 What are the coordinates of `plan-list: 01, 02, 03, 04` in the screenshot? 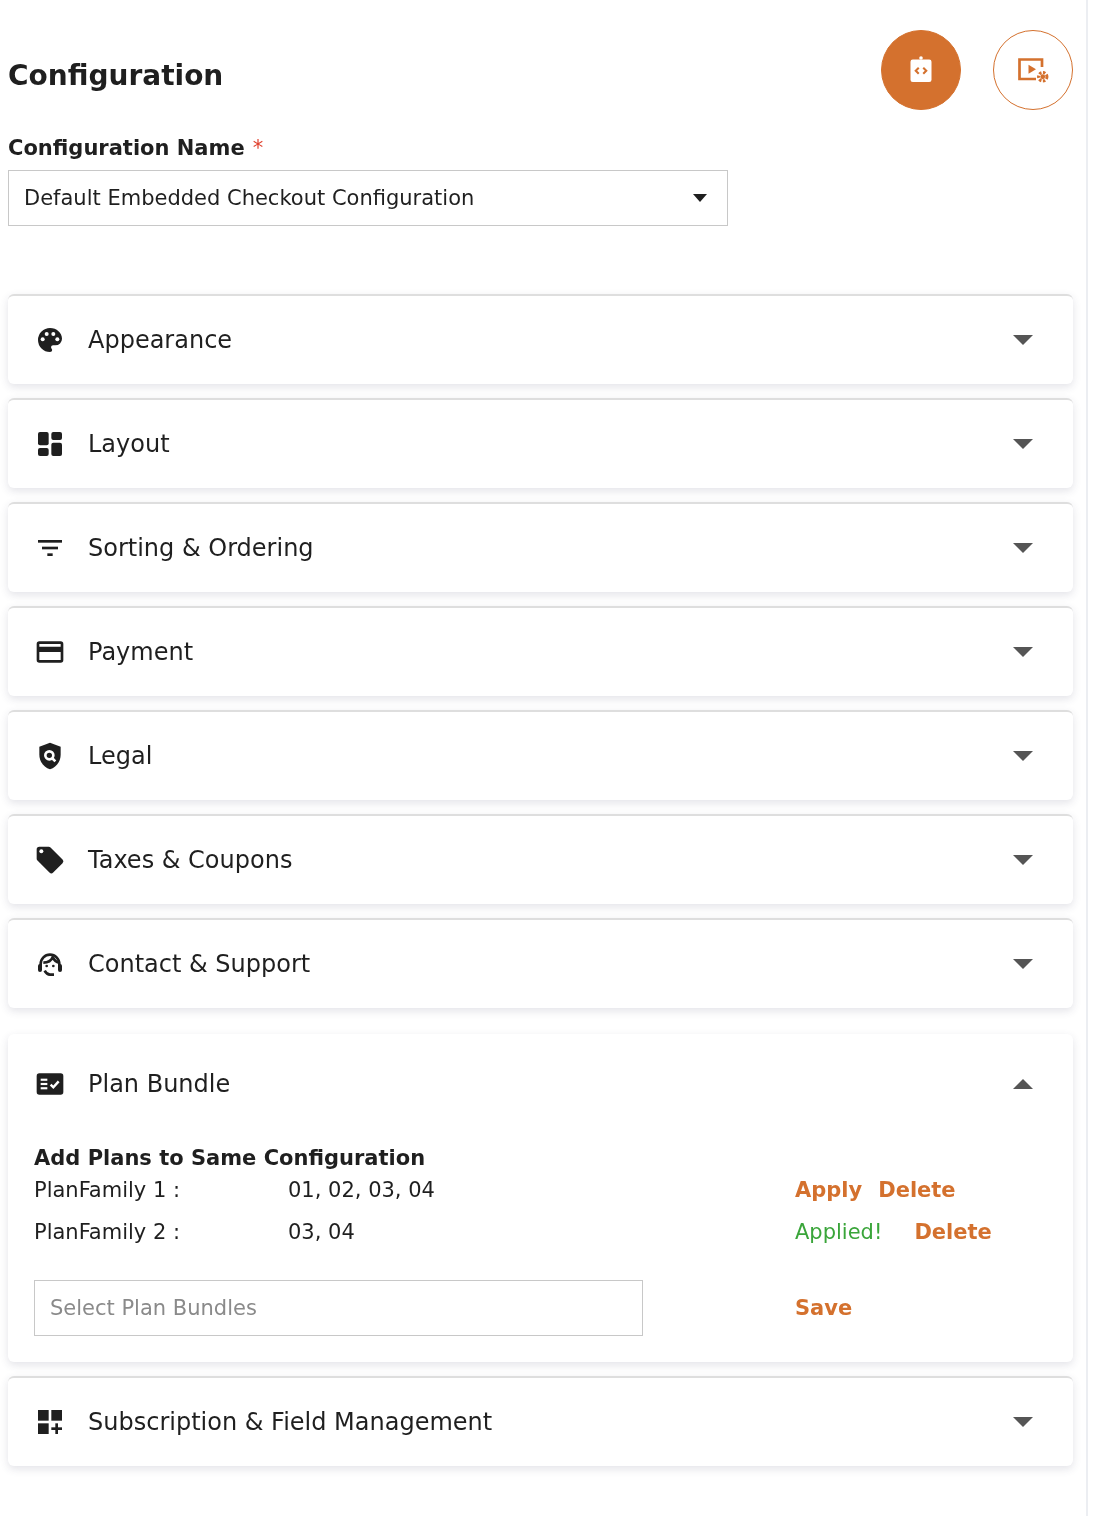 It's located at (541, 1199).